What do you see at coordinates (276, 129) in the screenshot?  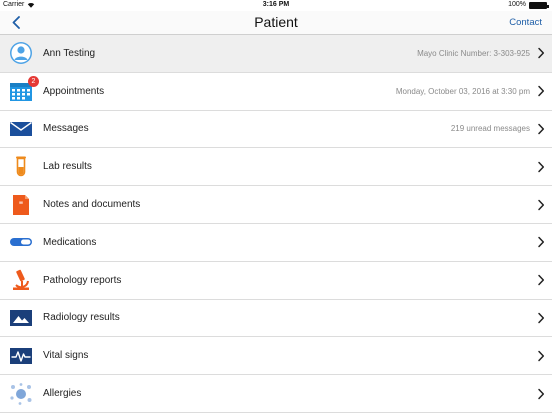 I see `row-messages: Messages 219 unread messages` at bounding box center [276, 129].